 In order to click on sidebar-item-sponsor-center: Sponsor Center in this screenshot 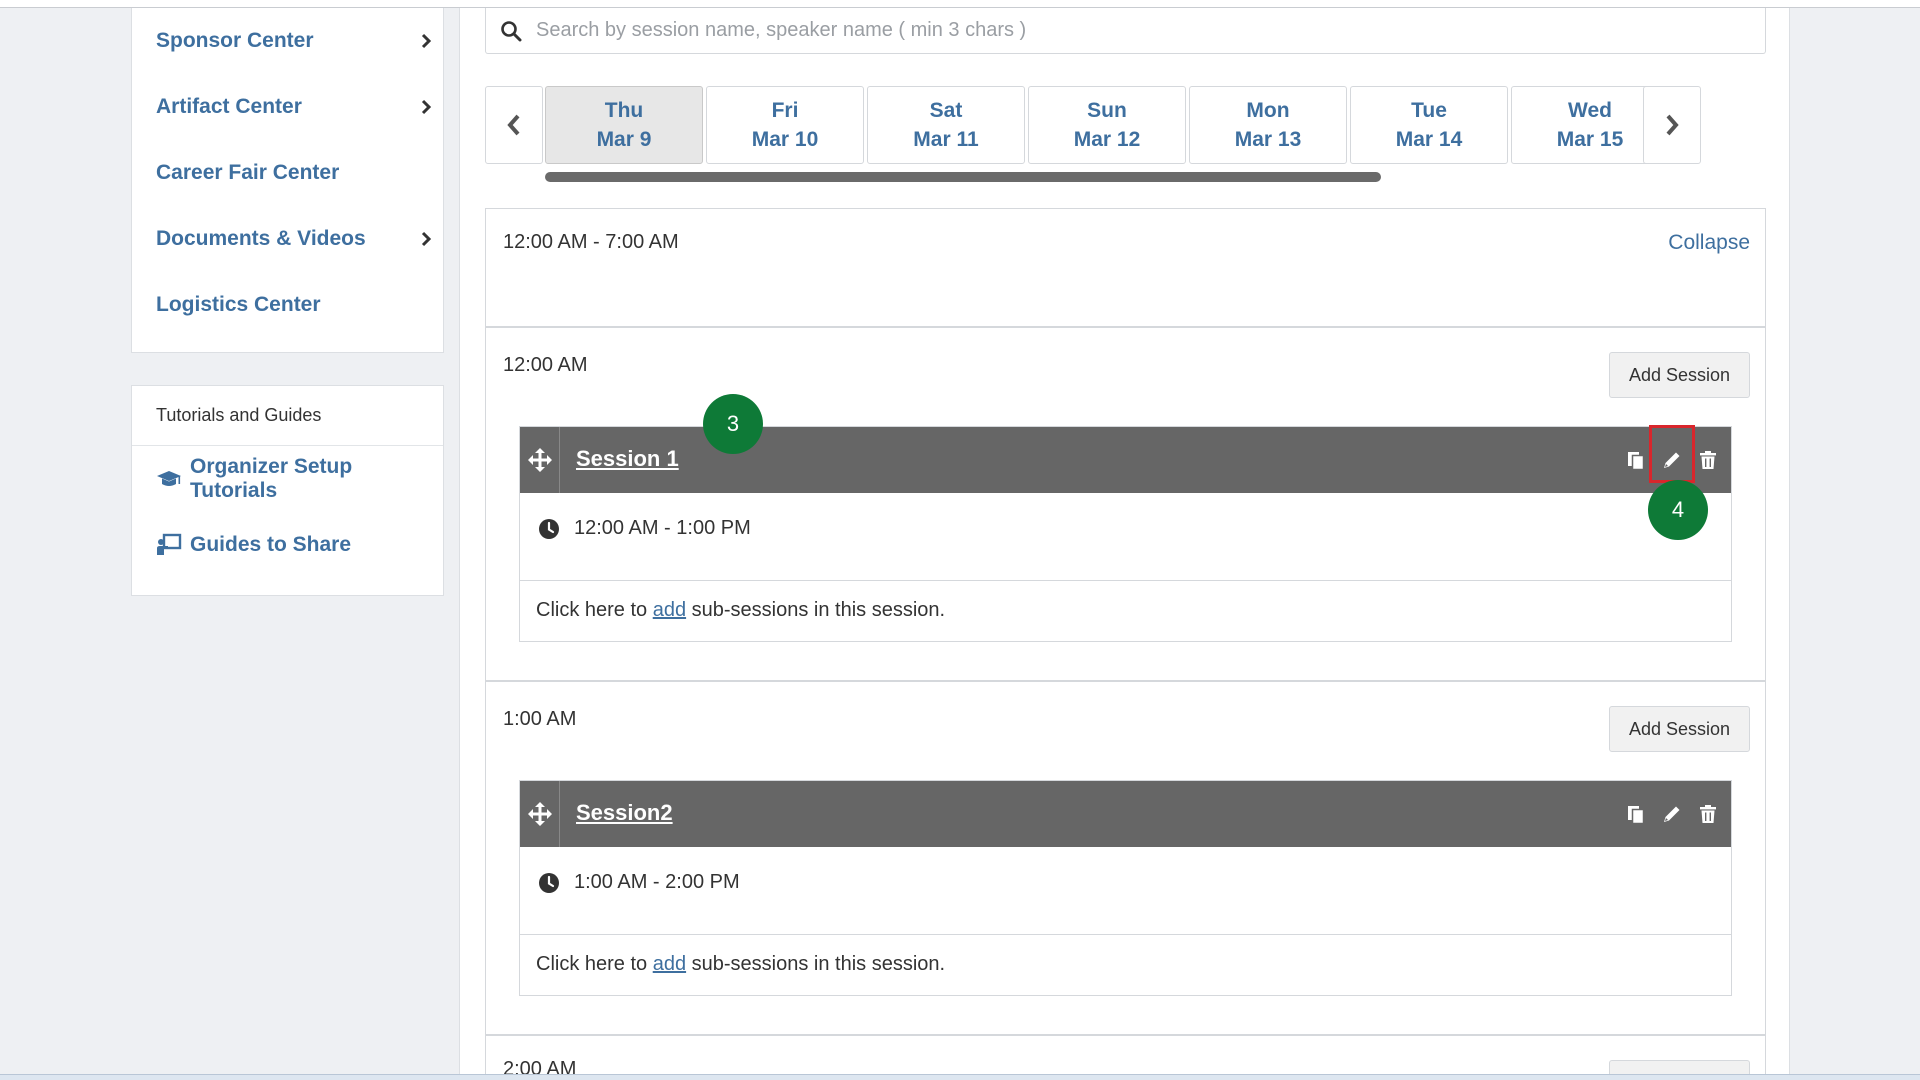, I will do `click(287, 41)`.